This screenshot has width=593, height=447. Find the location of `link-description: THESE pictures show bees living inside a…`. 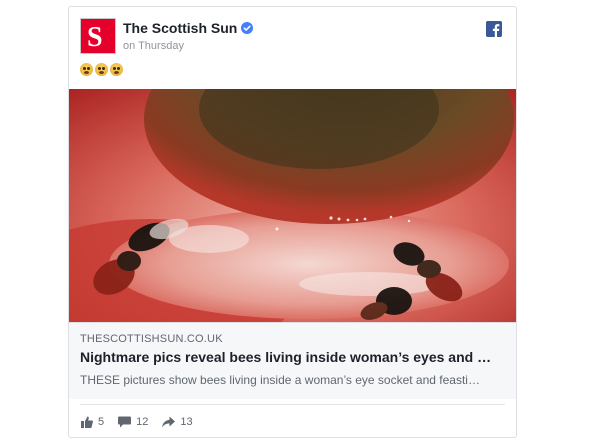

link-description: THESE pictures show bees living inside a… is located at coordinates (280, 380).